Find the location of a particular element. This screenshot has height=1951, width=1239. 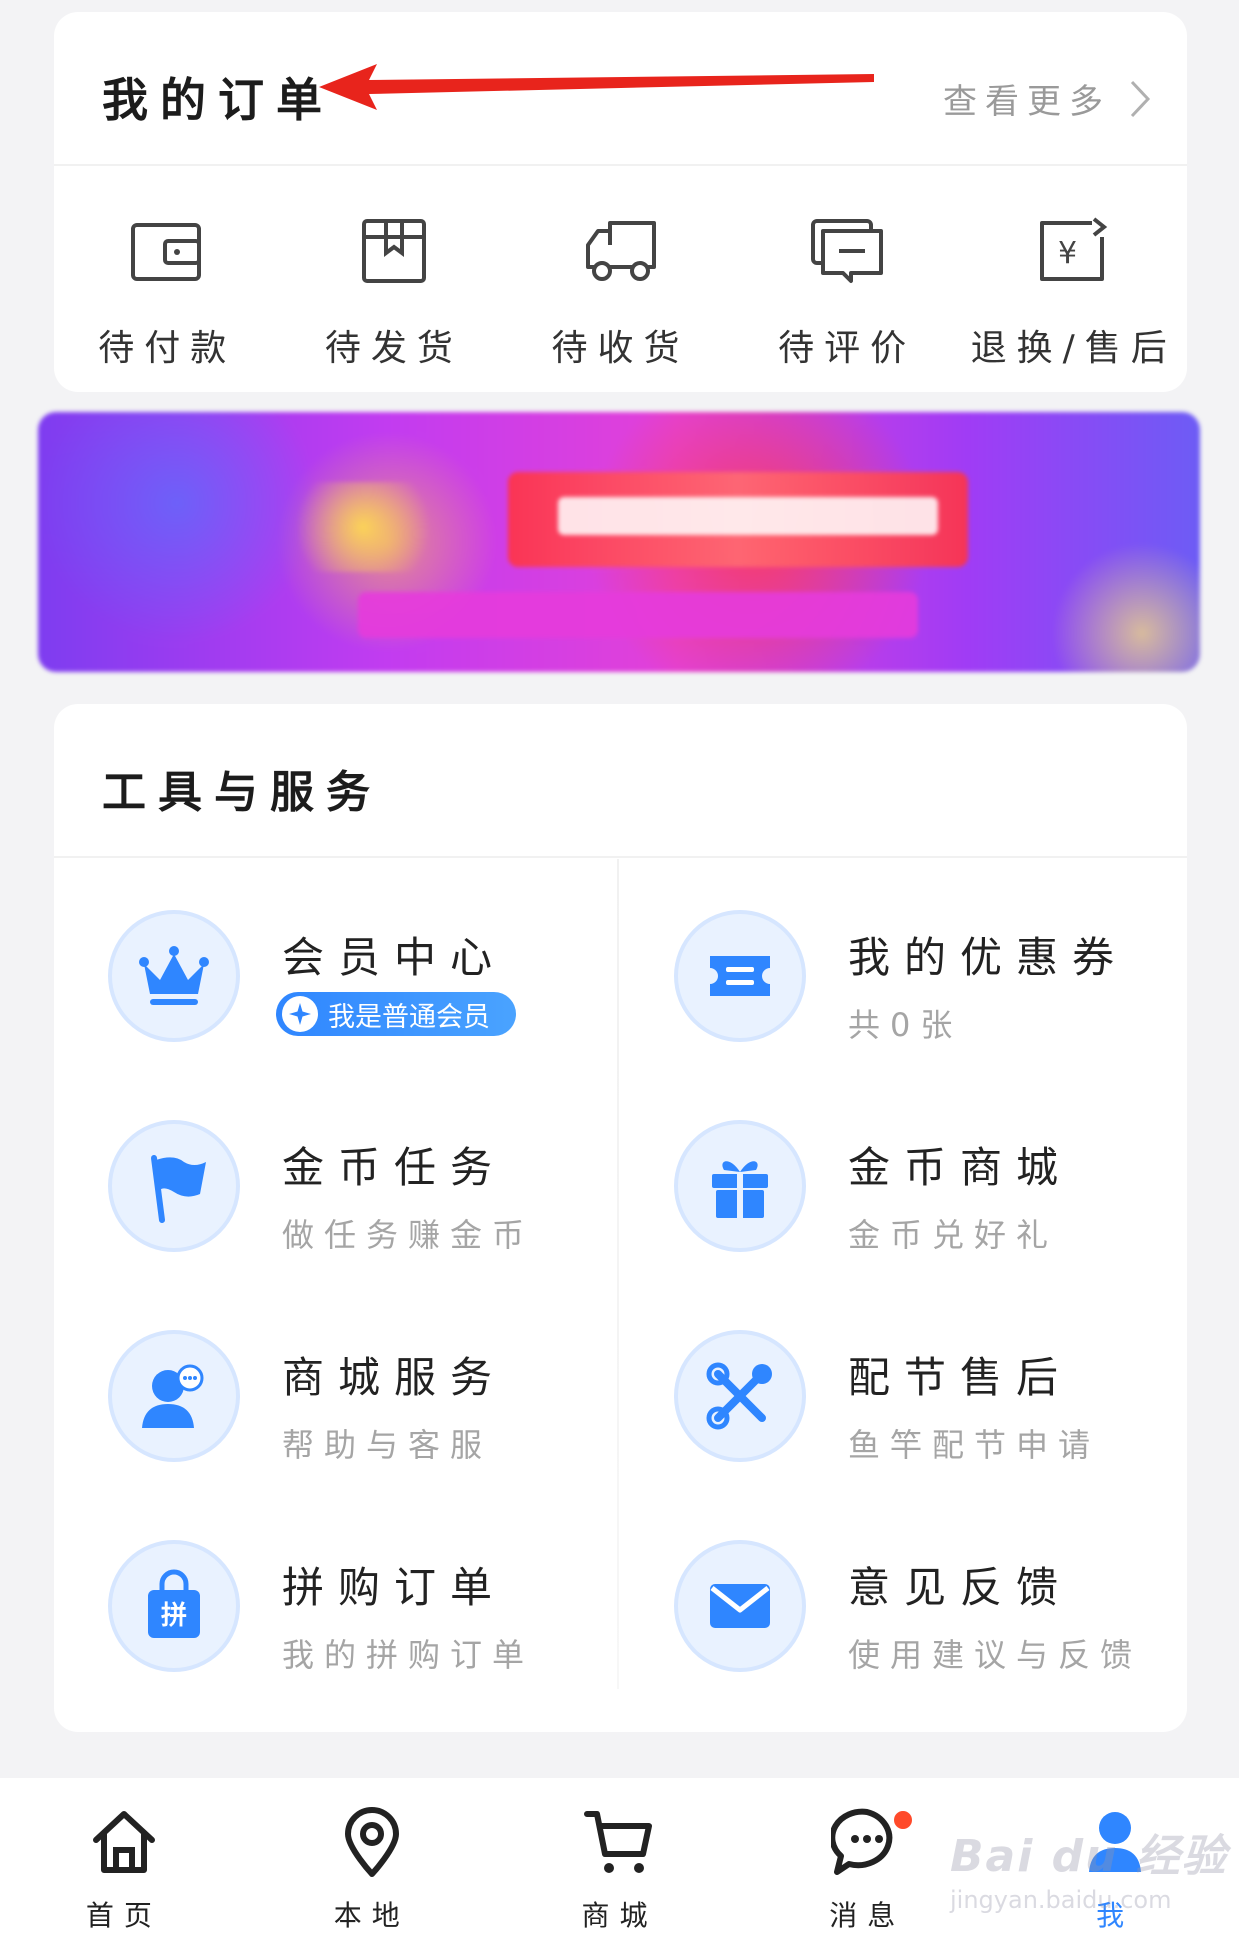

nav-item-home: 首页 is located at coordinates (124, 1864).